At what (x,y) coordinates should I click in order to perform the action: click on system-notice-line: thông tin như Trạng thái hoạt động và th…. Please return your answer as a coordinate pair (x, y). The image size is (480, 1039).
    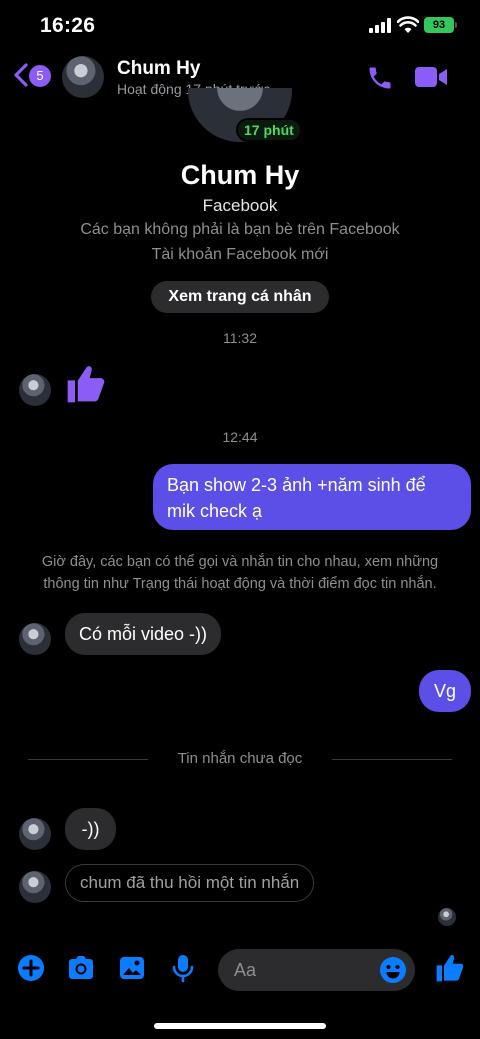
    Looking at the image, I should click on (240, 584).